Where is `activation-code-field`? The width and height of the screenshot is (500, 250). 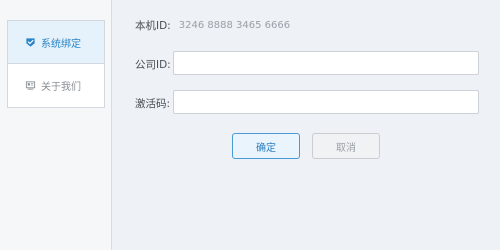
activation-code-field is located at coordinates (326, 102).